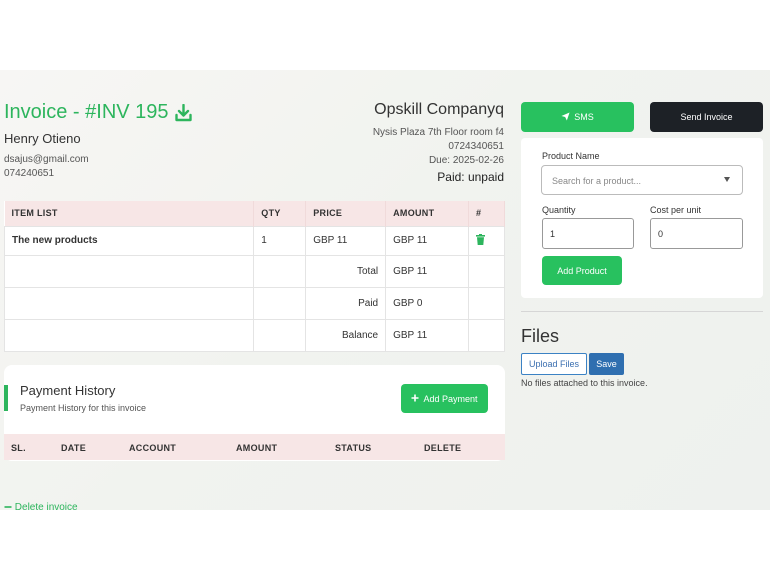 The image size is (770, 580). Describe the element at coordinates (466, 160) in the screenshot. I see `due-date: Due: 2025-02-26` at that location.